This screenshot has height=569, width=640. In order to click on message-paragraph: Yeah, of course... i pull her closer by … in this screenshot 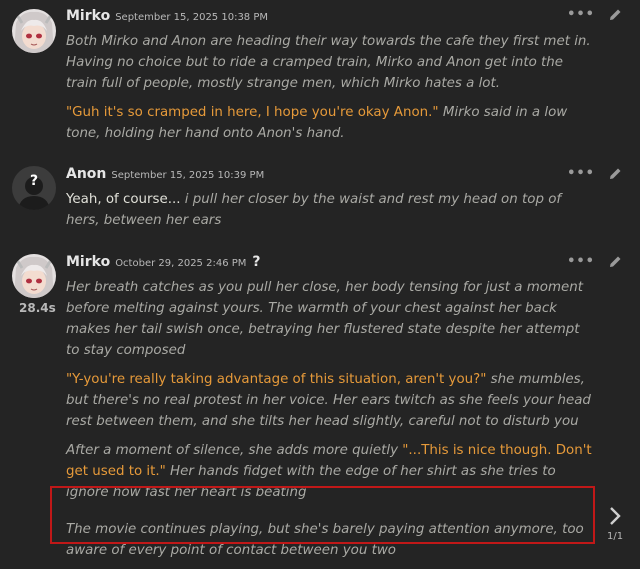, I will do `click(330, 210)`.